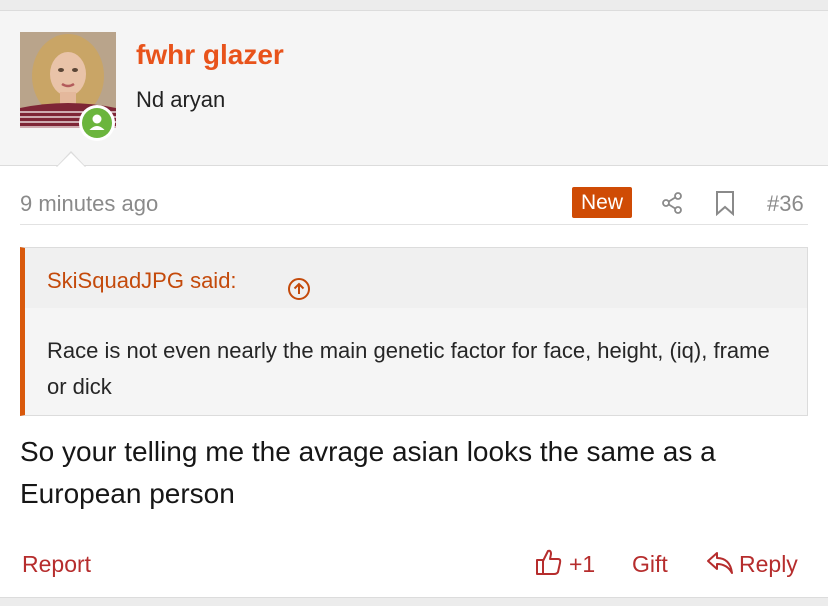 This screenshot has width=828, height=606. Describe the element at coordinates (672, 205) in the screenshot. I see `share-icon` at that location.